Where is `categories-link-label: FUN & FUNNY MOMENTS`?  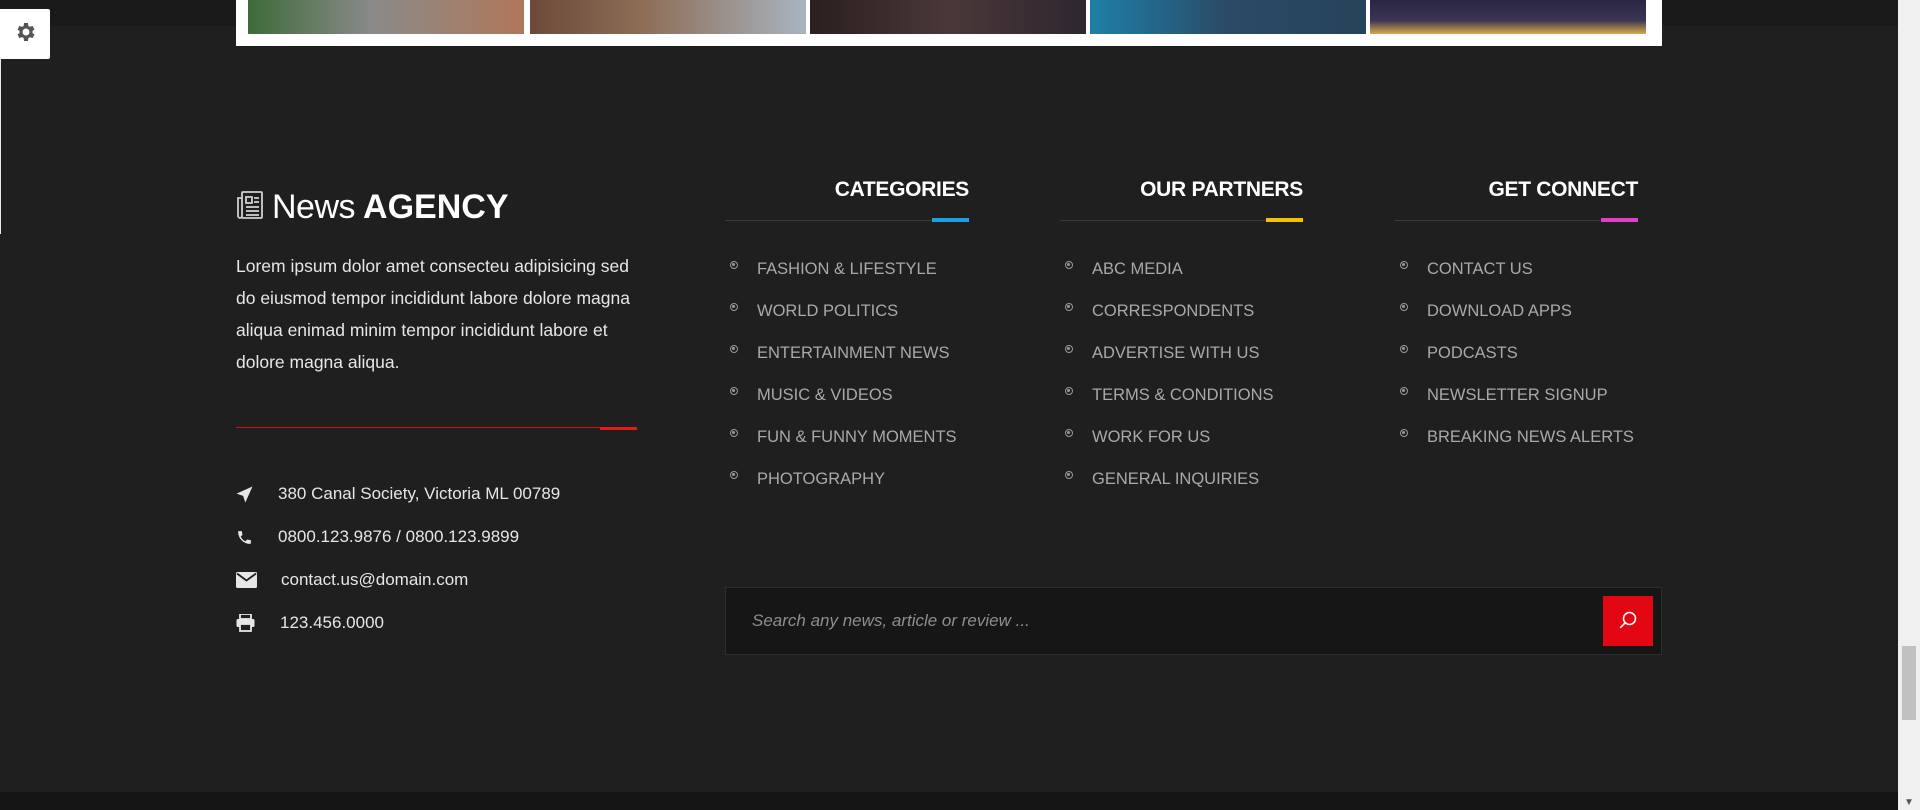
categories-link-label: FUN & FUNNY MOMENTS is located at coordinates (857, 437).